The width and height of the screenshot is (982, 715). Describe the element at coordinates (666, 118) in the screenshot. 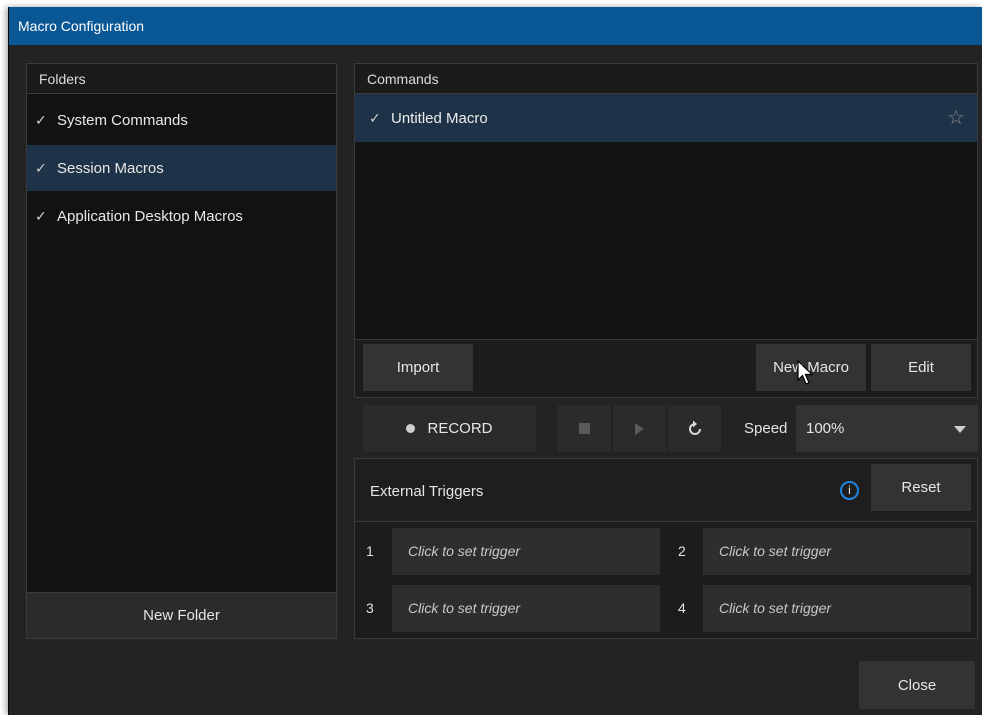

I see `command-item-untitled-macro: ✓ Untitled Macro ☆` at that location.